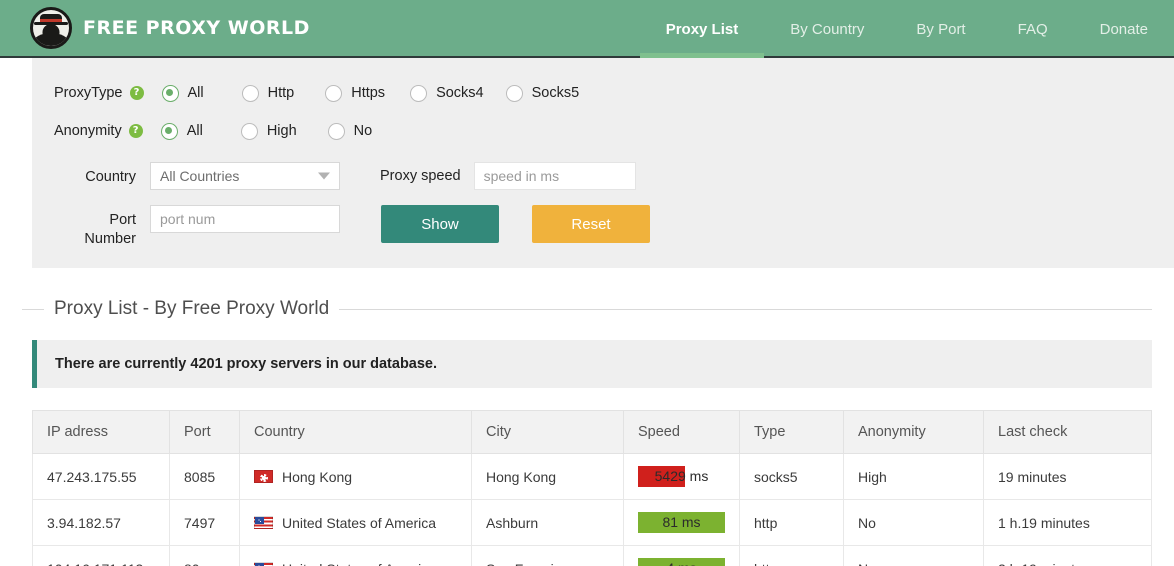  What do you see at coordinates (135, 131) in the screenshot?
I see `help-icon-anonymity: ?` at bounding box center [135, 131].